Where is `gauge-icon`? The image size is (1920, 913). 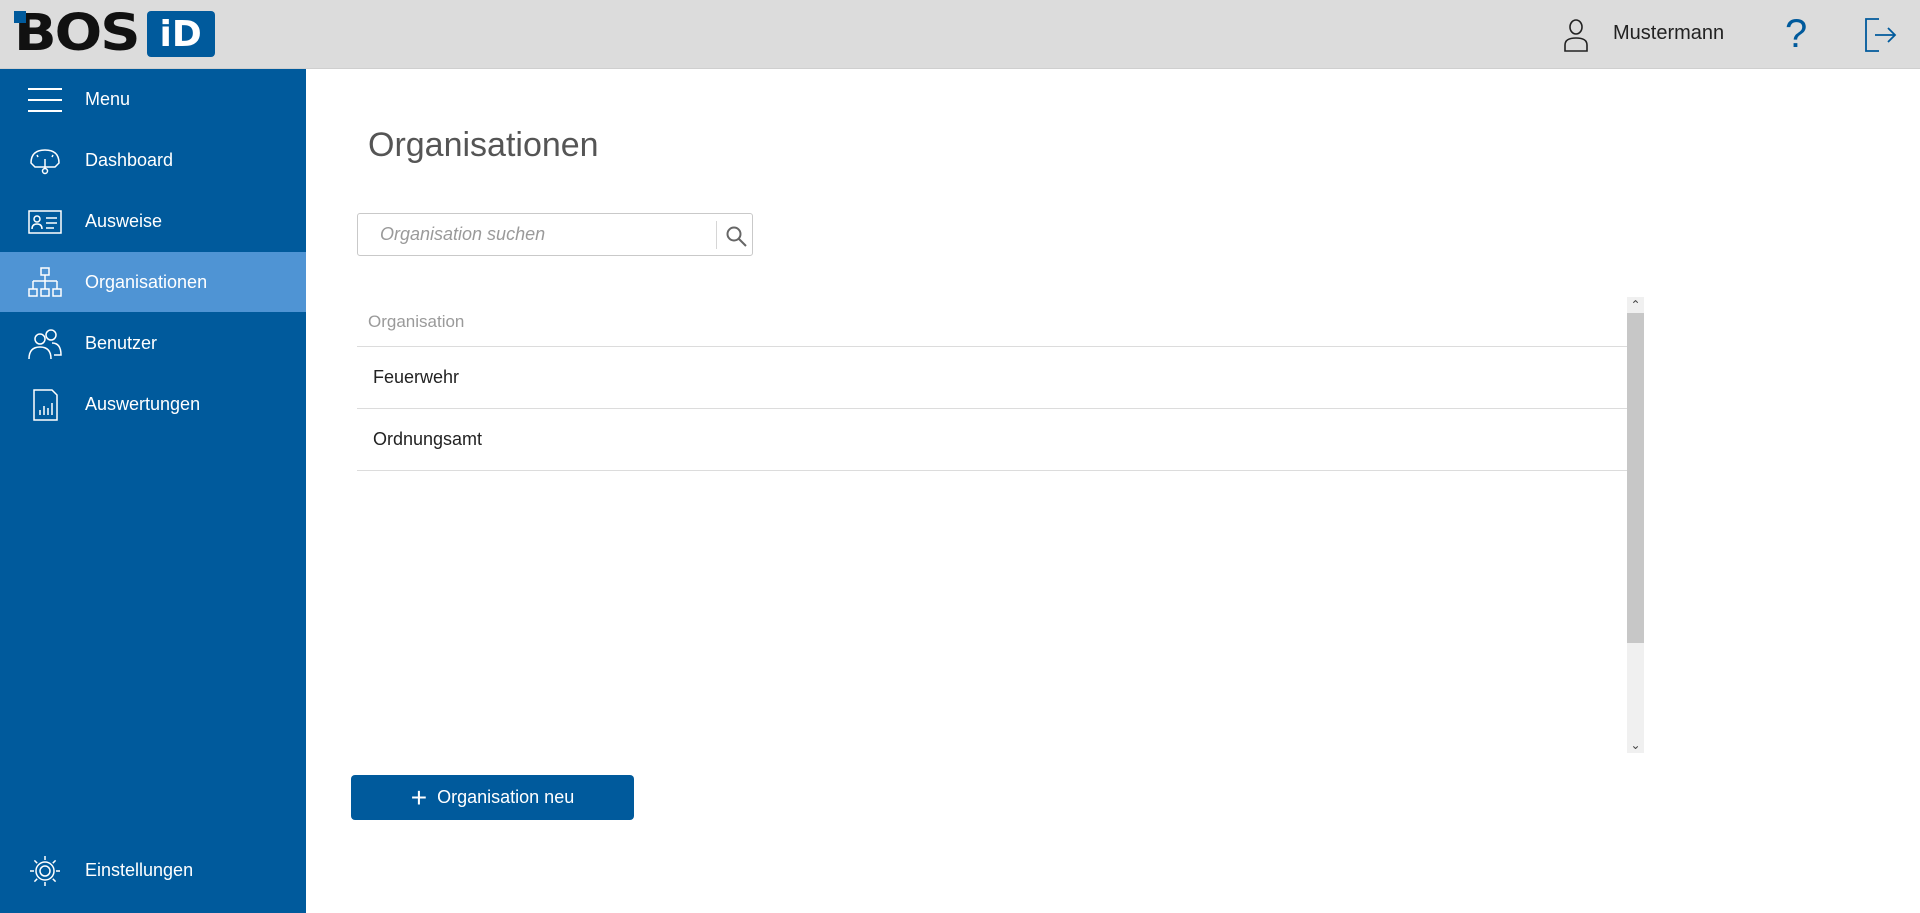
gauge-icon is located at coordinates (45, 162).